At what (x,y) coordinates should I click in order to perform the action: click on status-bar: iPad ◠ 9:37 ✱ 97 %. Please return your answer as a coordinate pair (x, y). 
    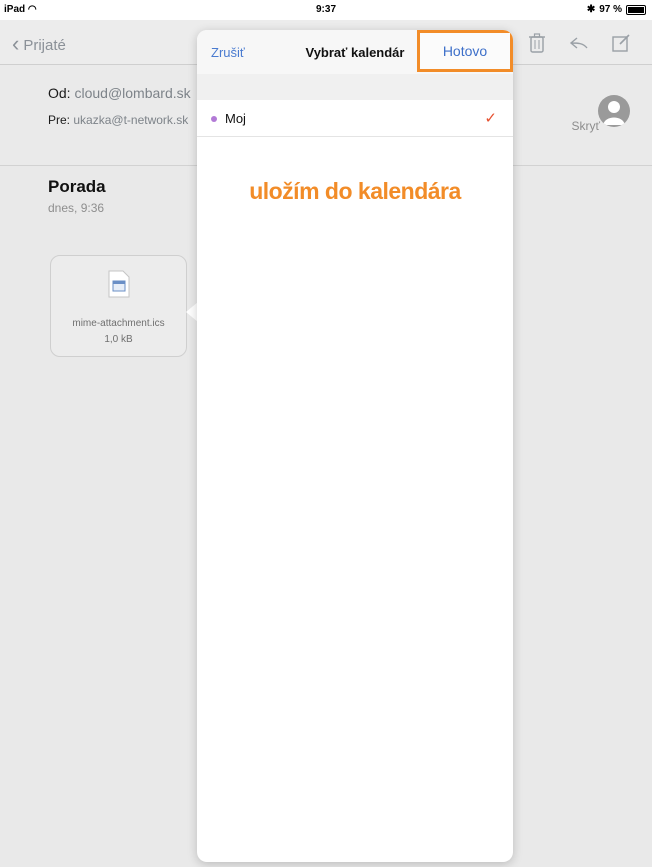
    Looking at the image, I should click on (326, 10).